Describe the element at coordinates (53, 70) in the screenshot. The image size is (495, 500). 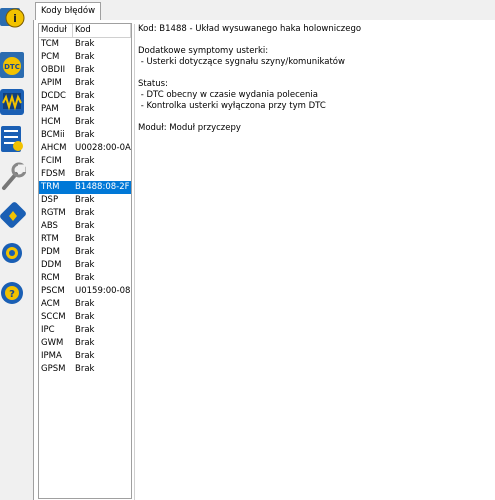
I see `module-cell: OBDII` at that location.